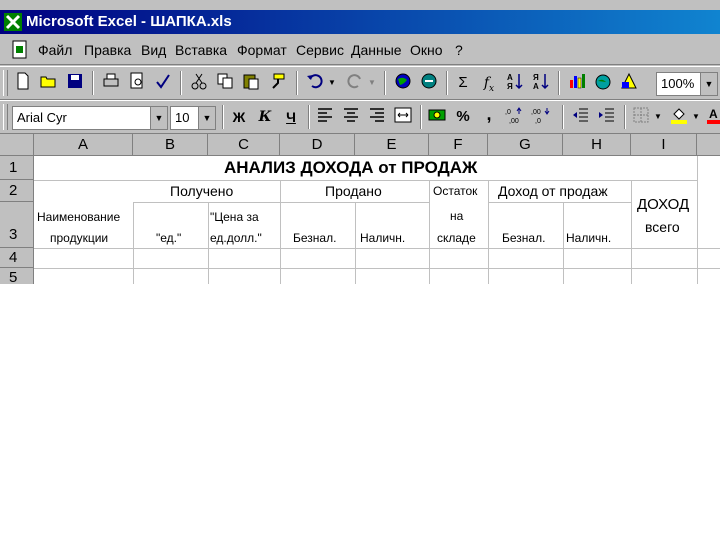 This screenshot has width=720, height=540. Describe the element at coordinates (315, 83) in the screenshot. I see `undo-icon` at that location.